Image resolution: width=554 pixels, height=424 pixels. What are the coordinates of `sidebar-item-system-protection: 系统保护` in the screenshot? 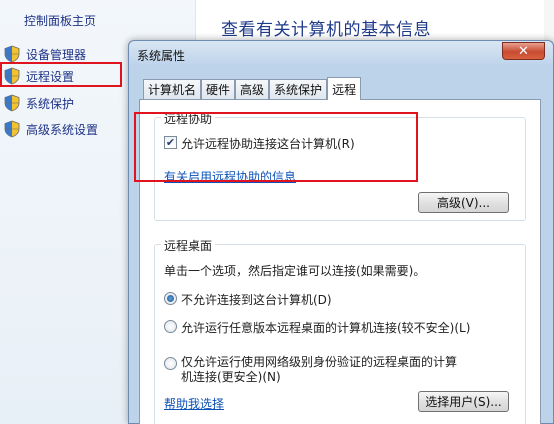 It's located at (39, 103).